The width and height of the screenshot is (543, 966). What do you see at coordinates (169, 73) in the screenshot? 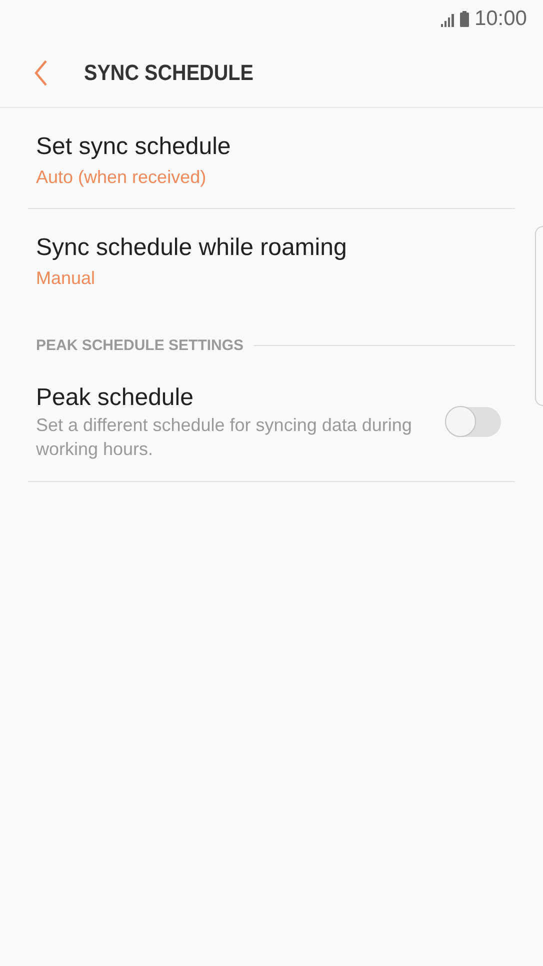
I see `screen-title: SYNC SCHEDULE` at bounding box center [169, 73].